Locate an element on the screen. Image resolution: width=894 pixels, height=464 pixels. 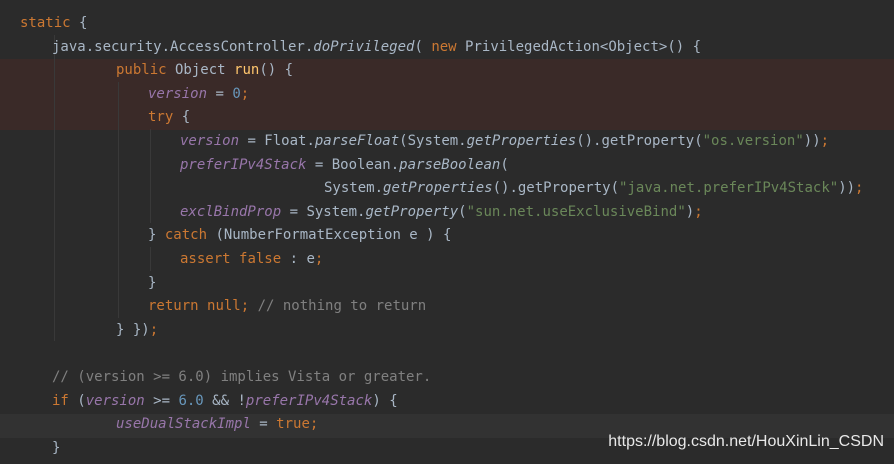
code-token: = Float. is located at coordinates (277, 141).